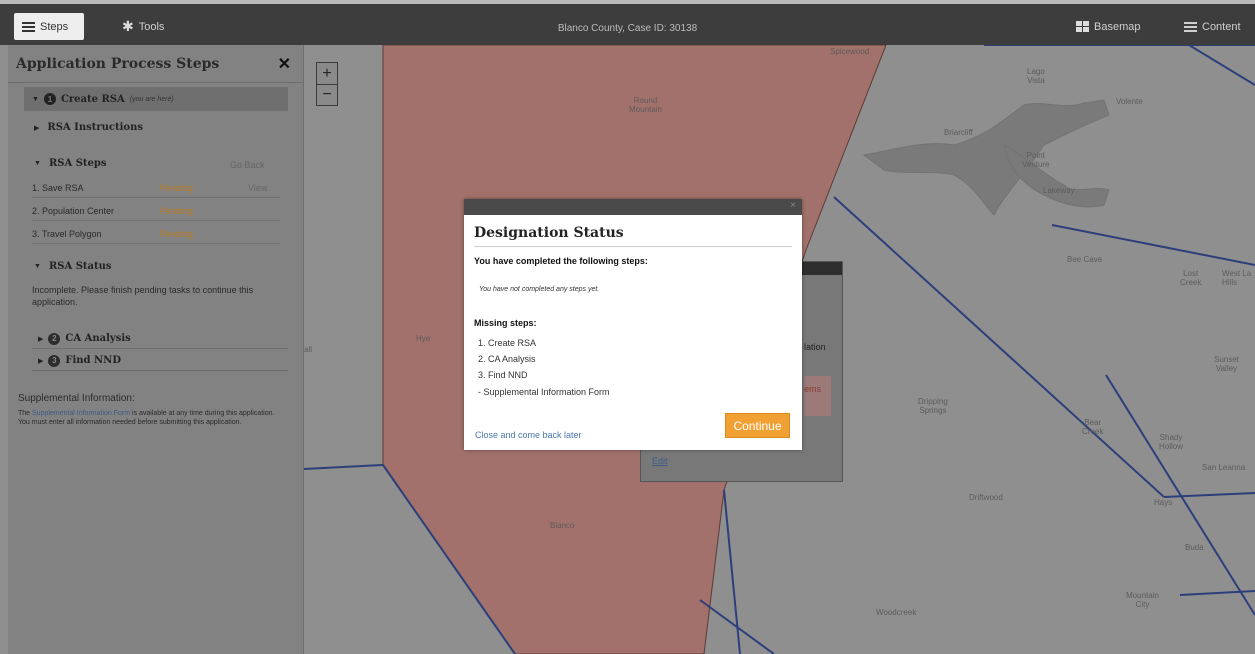 The width and height of the screenshot is (1255, 654). What do you see at coordinates (156, 188) in the screenshot?
I see `step-row: 1. Save RSA Pending View` at bounding box center [156, 188].